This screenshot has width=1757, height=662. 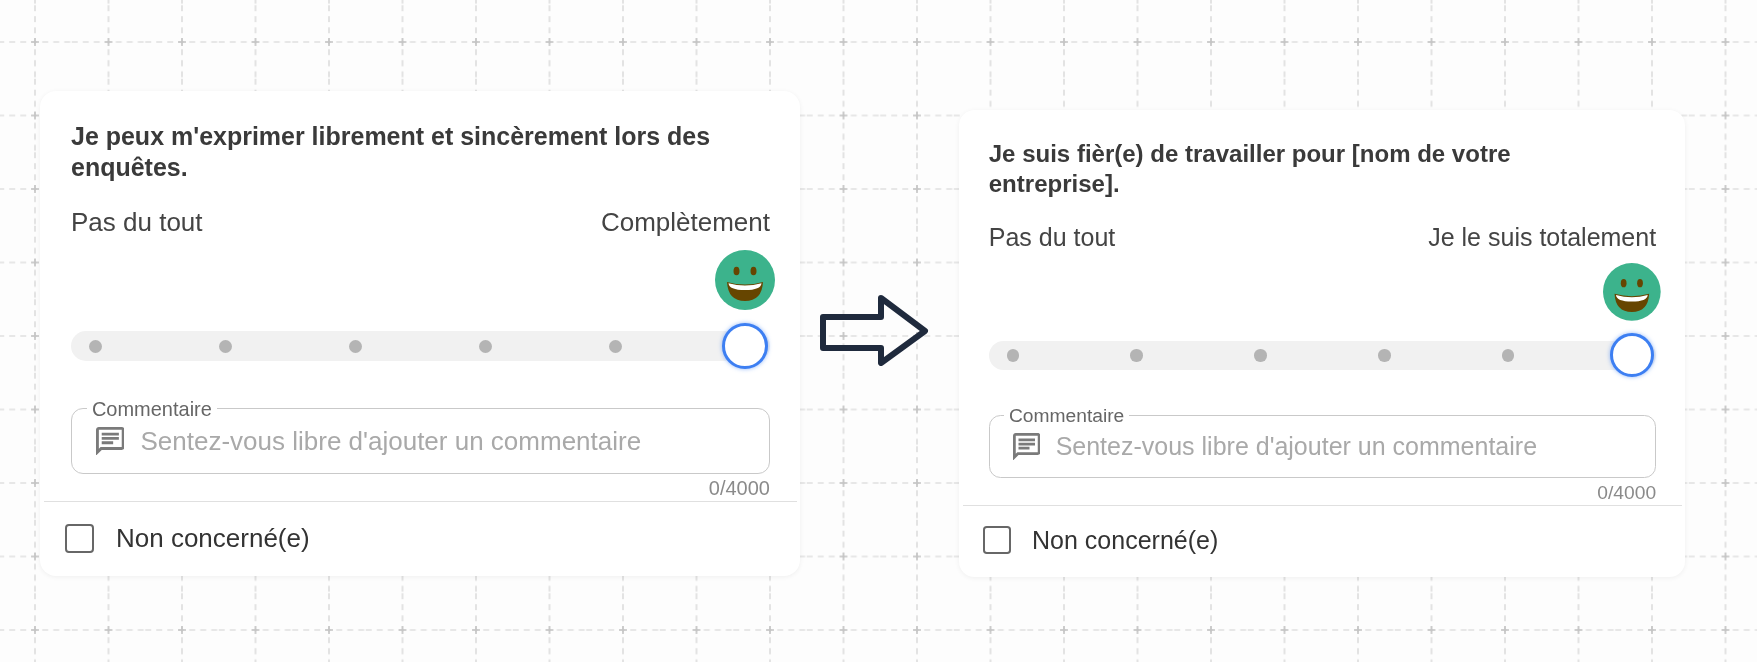 What do you see at coordinates (1542, 236) in the screenshot?
I see `scale-max-label: Je le suis totalement` at bounding box center [1542, 236].